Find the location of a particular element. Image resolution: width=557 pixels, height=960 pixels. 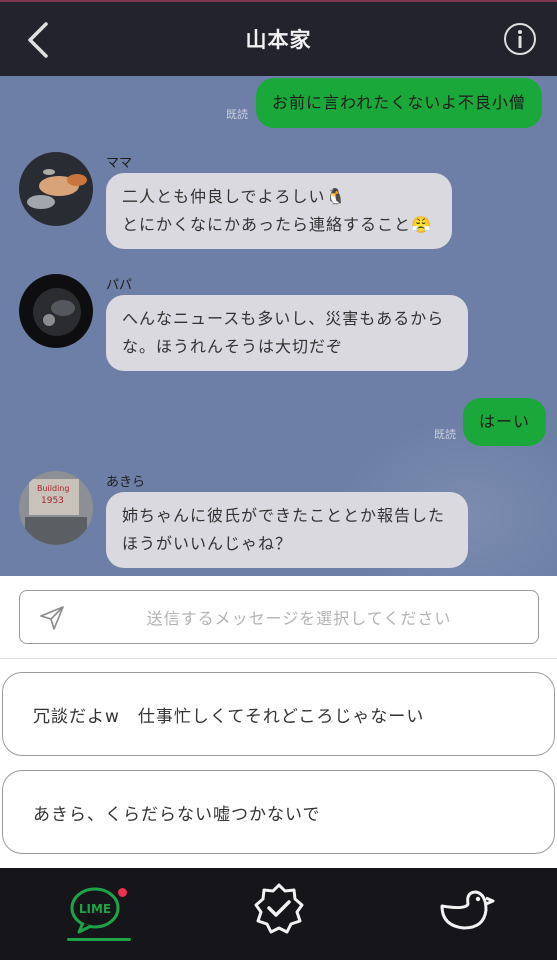

sent-message-bubble: お前に言われたくないよ不良小僧 is located at coordinates (399, 103).